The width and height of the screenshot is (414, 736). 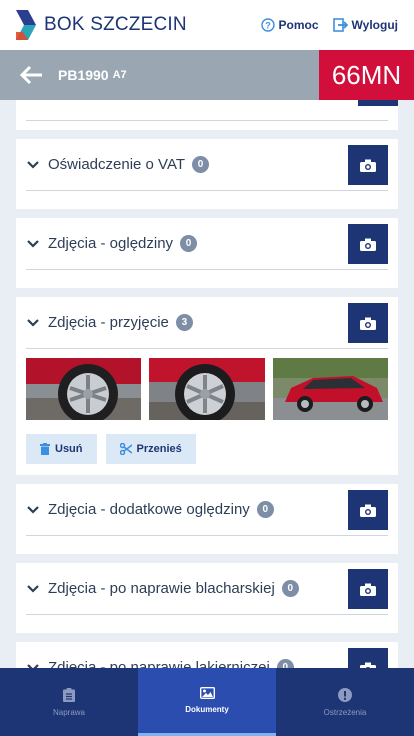 I want to click on section-card: Oświadczenie o VAT 0, so click(x=207, y=174).